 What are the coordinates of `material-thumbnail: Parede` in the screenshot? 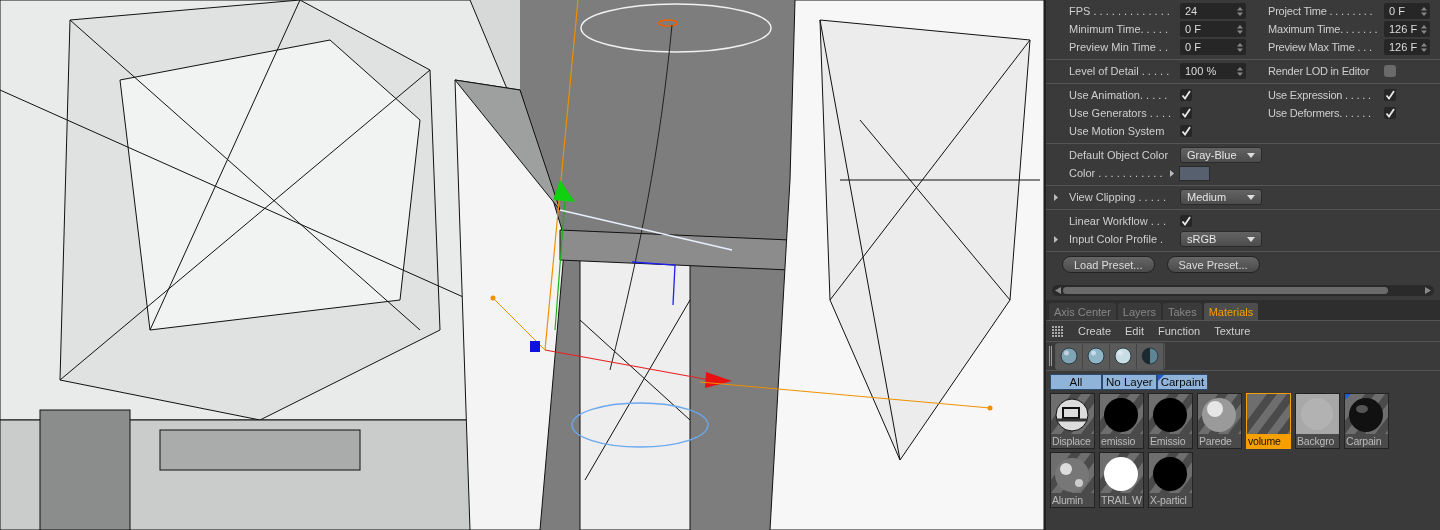 It's located at (1219, 421).